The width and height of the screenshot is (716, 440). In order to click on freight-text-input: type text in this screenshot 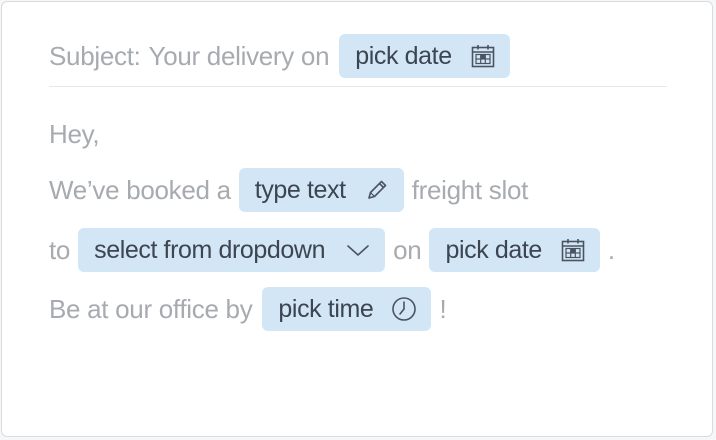, I will do `click(321, 190)`.